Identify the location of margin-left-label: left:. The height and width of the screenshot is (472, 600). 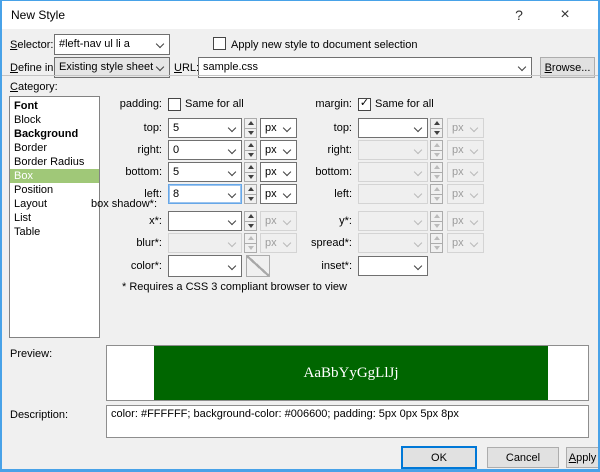
(343, 194).